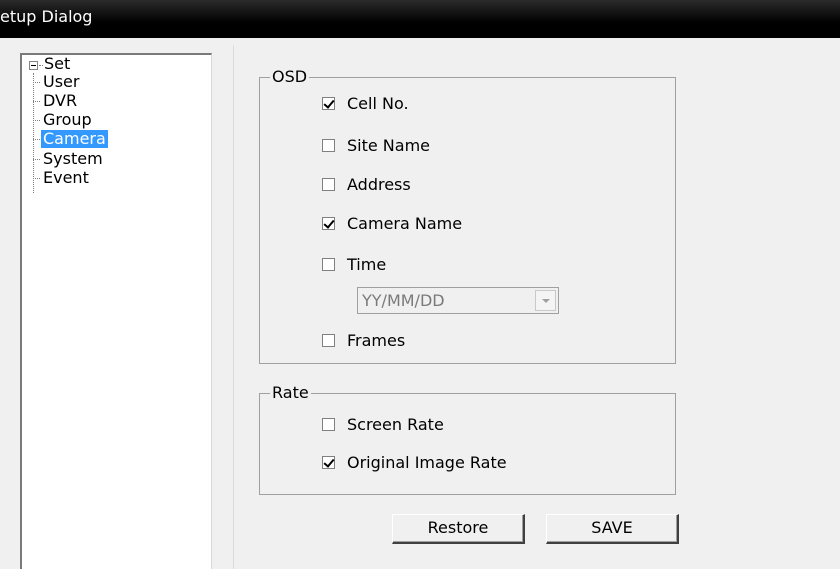 This screenshot has width=840, height=569. I want to click on tree-item-label: Camera, so click(74, 138).